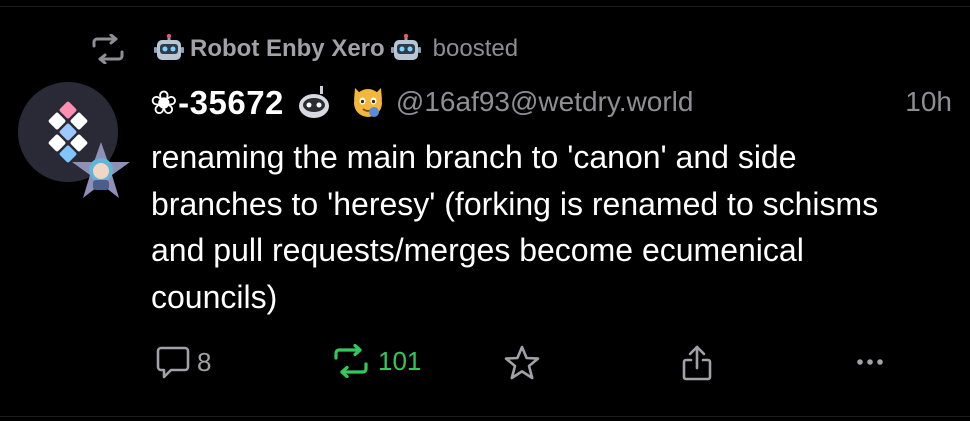  Describe the element at coordinates (173, 362) in the screenshot. I see `reply-icon` at that location.